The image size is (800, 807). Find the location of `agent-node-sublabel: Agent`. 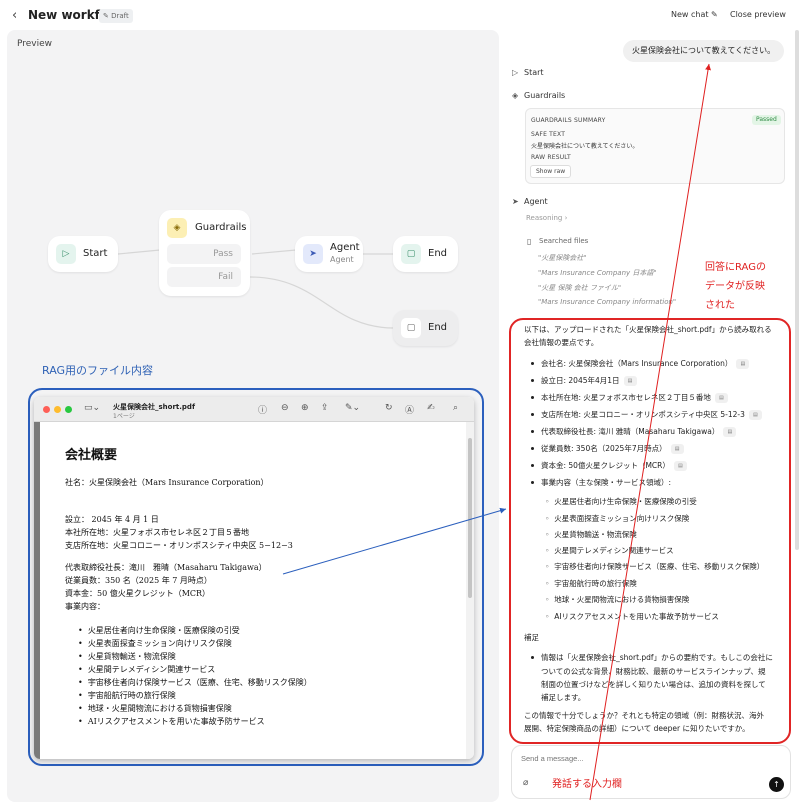

agent-node-sublabel: Agent is located at coordinates (342, 259).